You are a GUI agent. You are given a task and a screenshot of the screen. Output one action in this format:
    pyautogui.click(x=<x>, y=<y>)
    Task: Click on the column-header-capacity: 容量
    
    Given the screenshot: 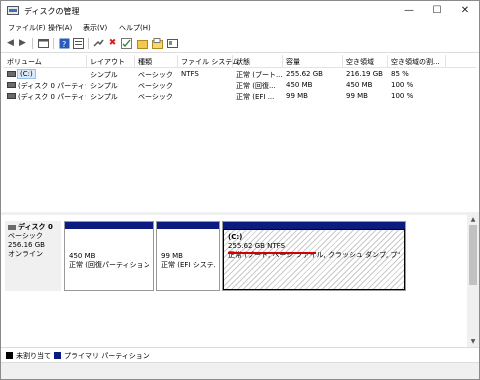 What is the action you would take?
    pyautogui.click(x=293, y=62)
    